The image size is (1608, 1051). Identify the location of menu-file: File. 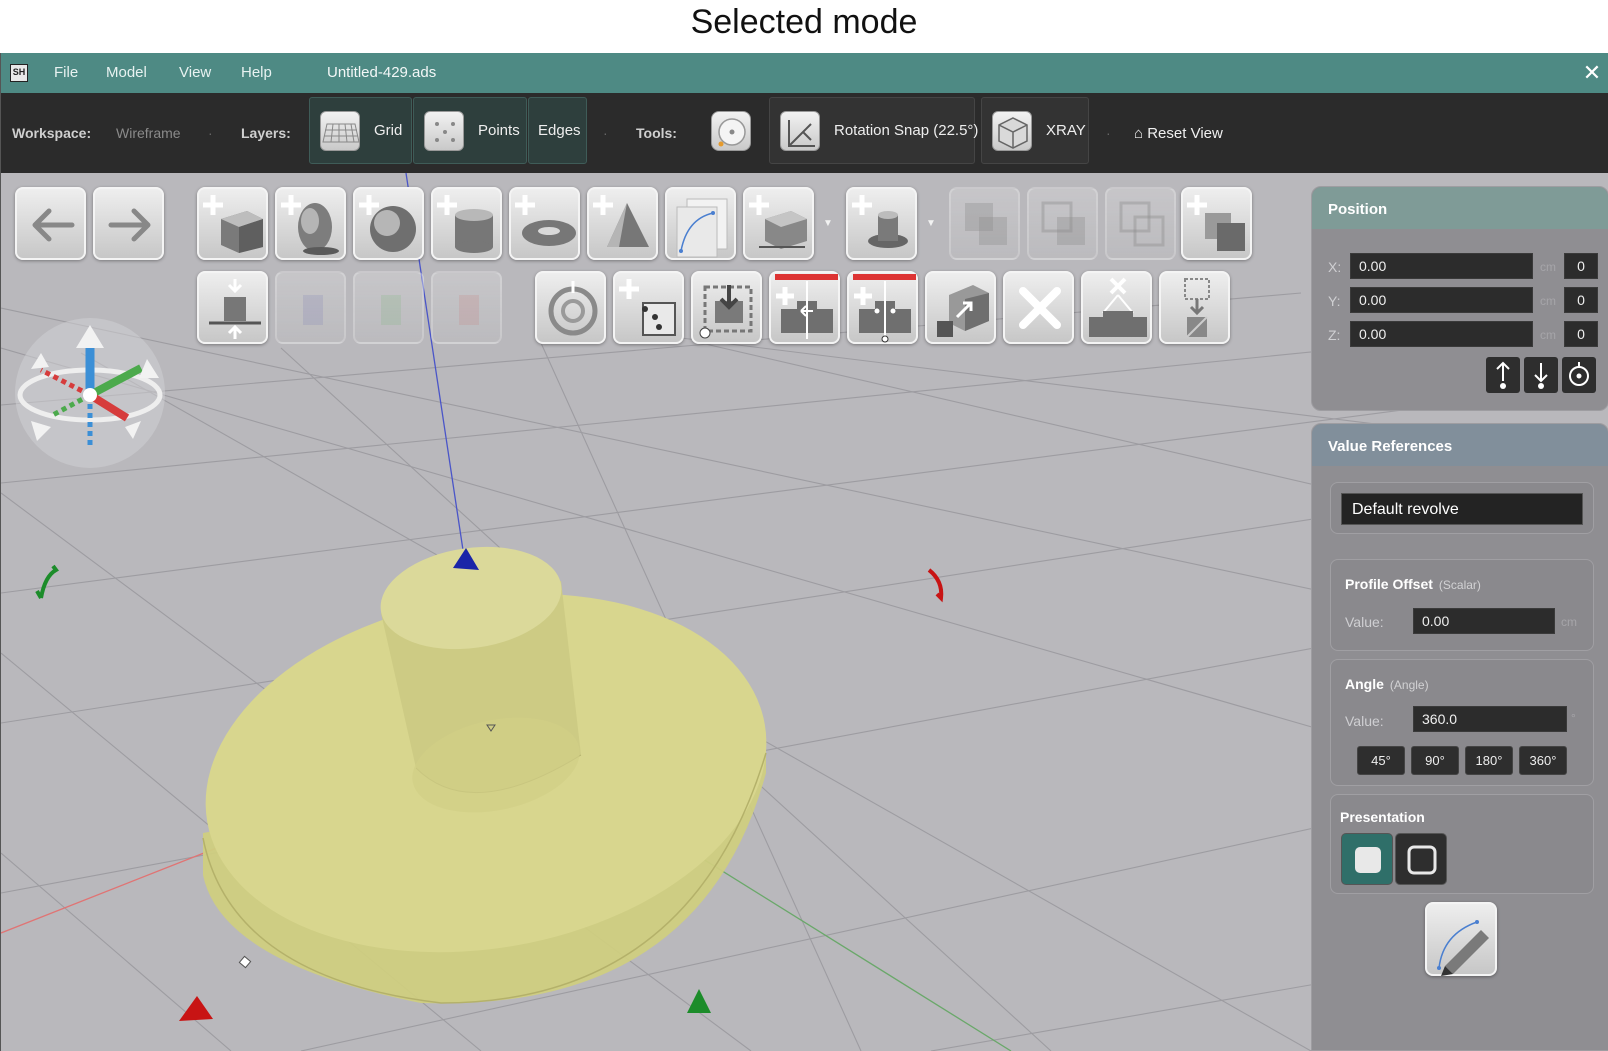
(66, 72).